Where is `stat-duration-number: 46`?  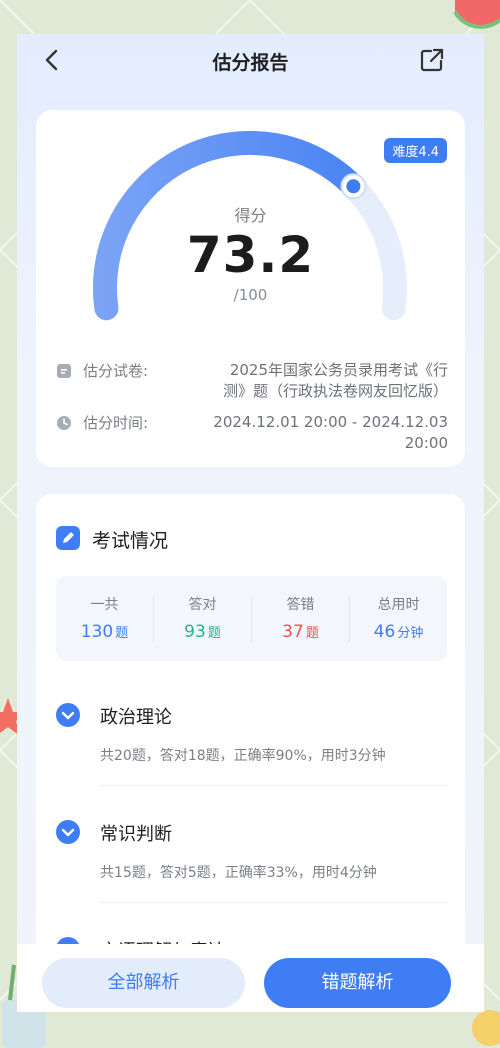
stat-duration-number: 46 is located at coordinates (384, 632).